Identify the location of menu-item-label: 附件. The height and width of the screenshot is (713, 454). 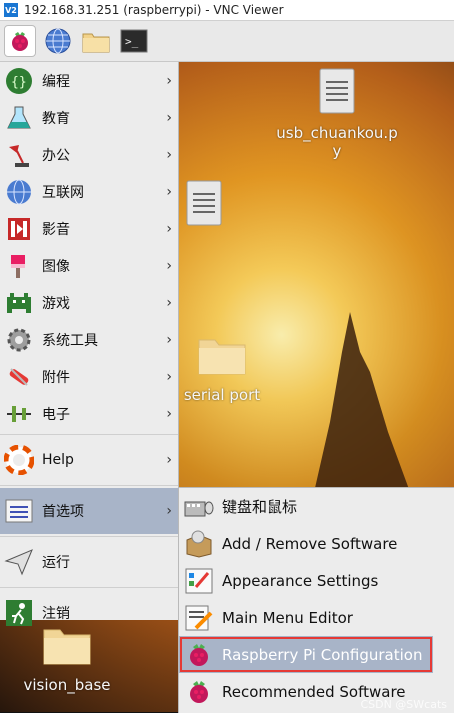
(56, 377).